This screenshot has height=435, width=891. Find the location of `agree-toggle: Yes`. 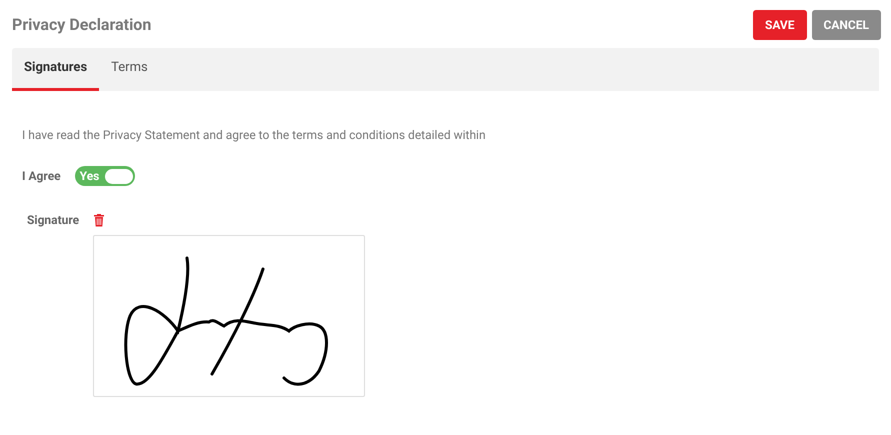

agree-toggle: Yes is located at coordinates (104, 176).